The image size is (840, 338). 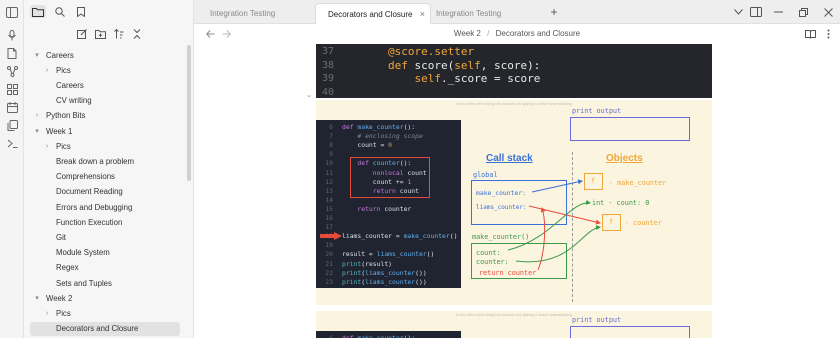 I want to click on close-window-icon, so click(x=828, y=12).